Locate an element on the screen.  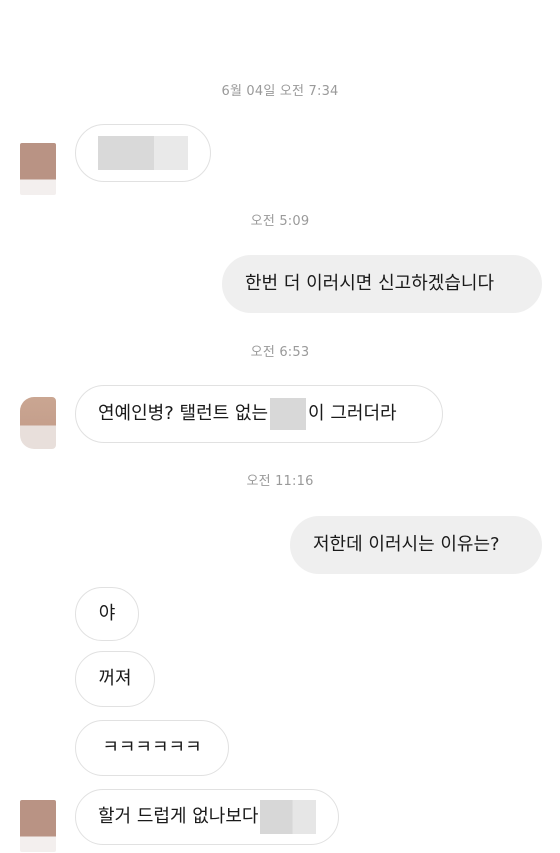
message-text: 야 is located at coordinates (107, 613).